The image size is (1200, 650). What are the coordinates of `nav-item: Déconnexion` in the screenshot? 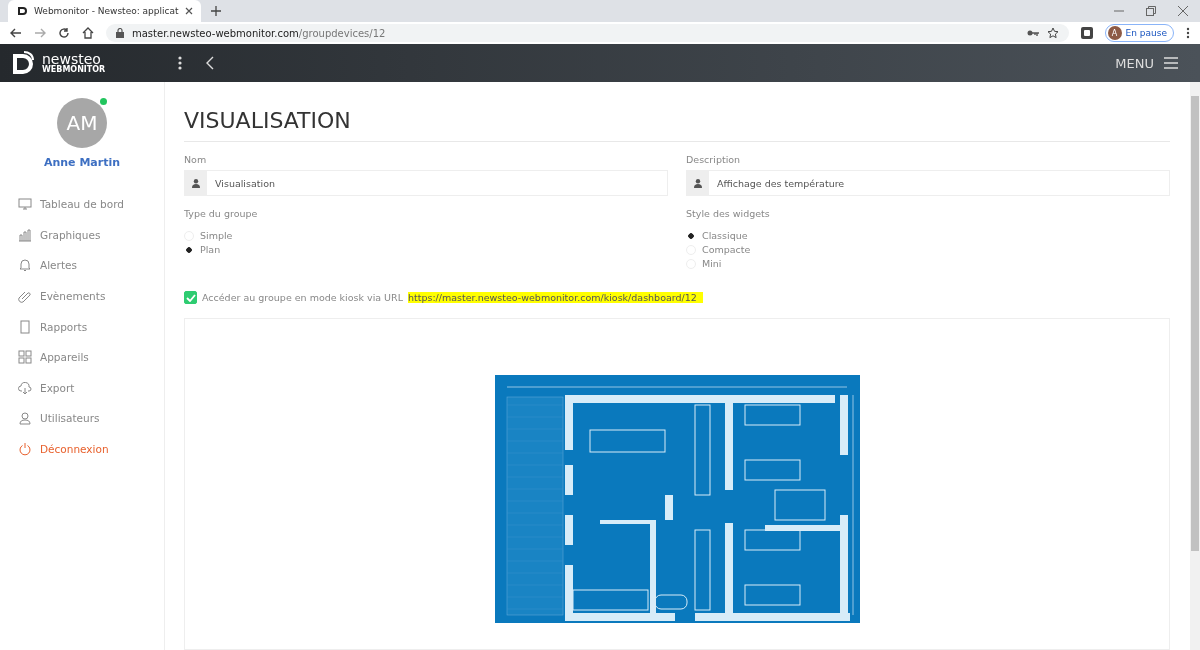 It's located at (91, 449).